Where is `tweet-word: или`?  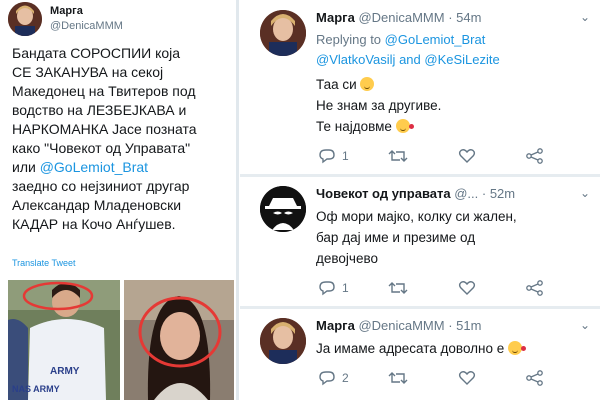 tweet-word: или is located at coordinates (24, 167).